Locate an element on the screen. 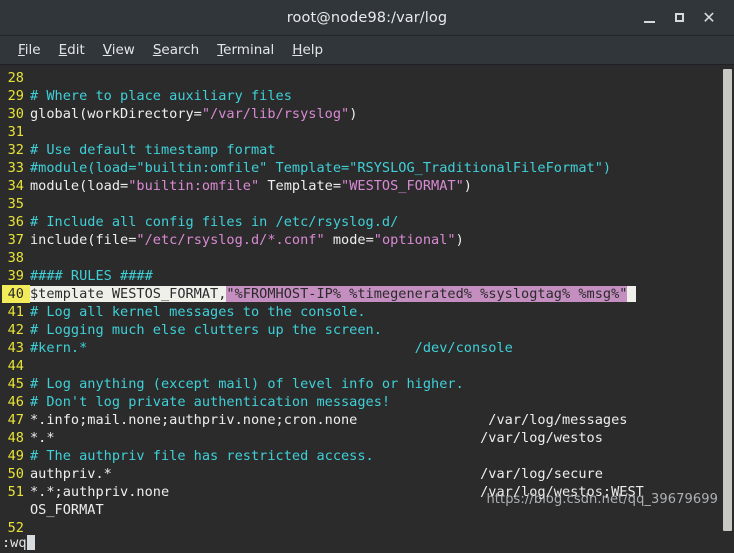  menu-label: dit is located at coordinates (76, 50).